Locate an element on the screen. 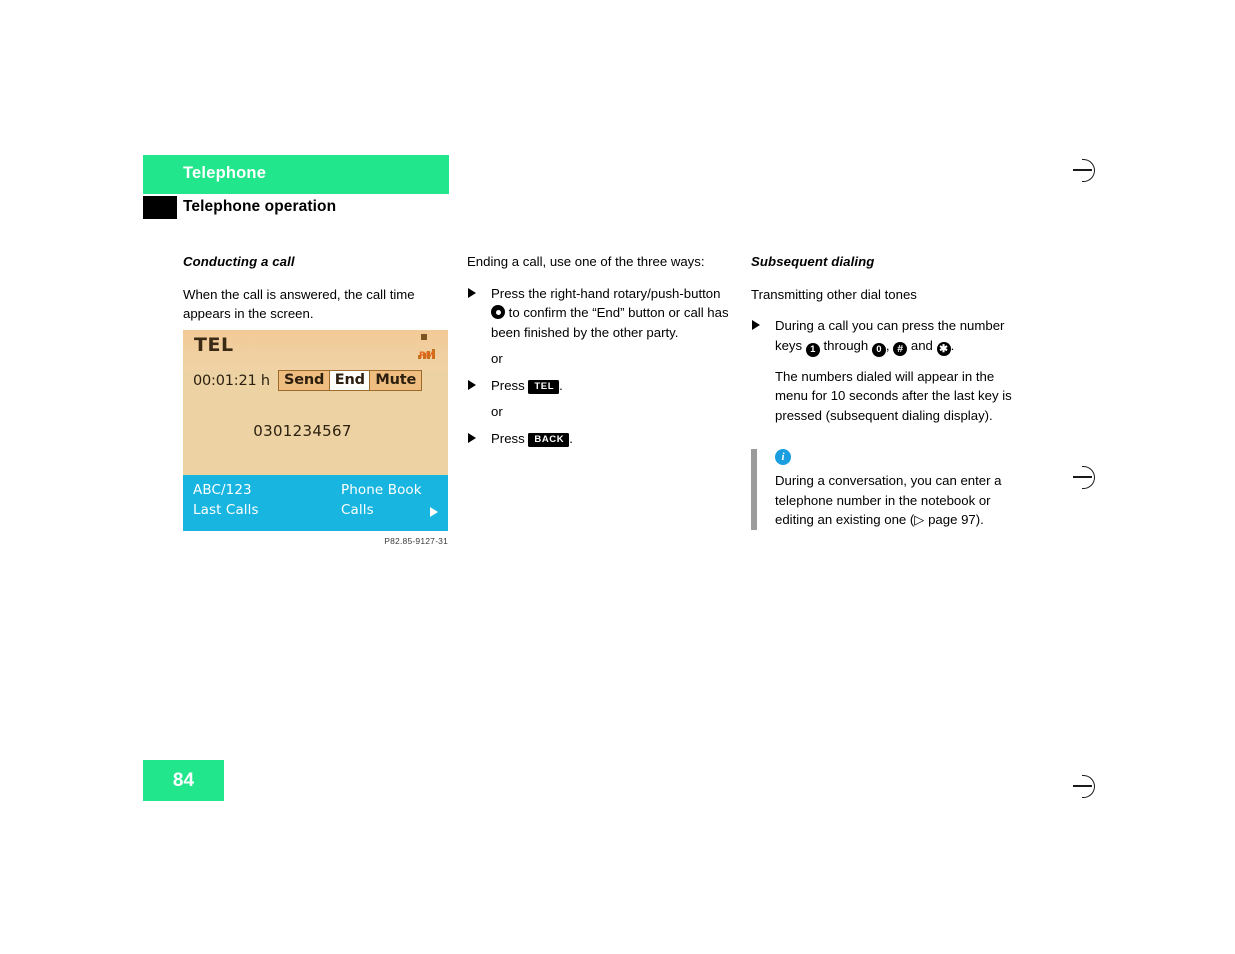 The image size is (1235, 954). right-subheading: Subsequent dialing is located at coordinates (813, 261).